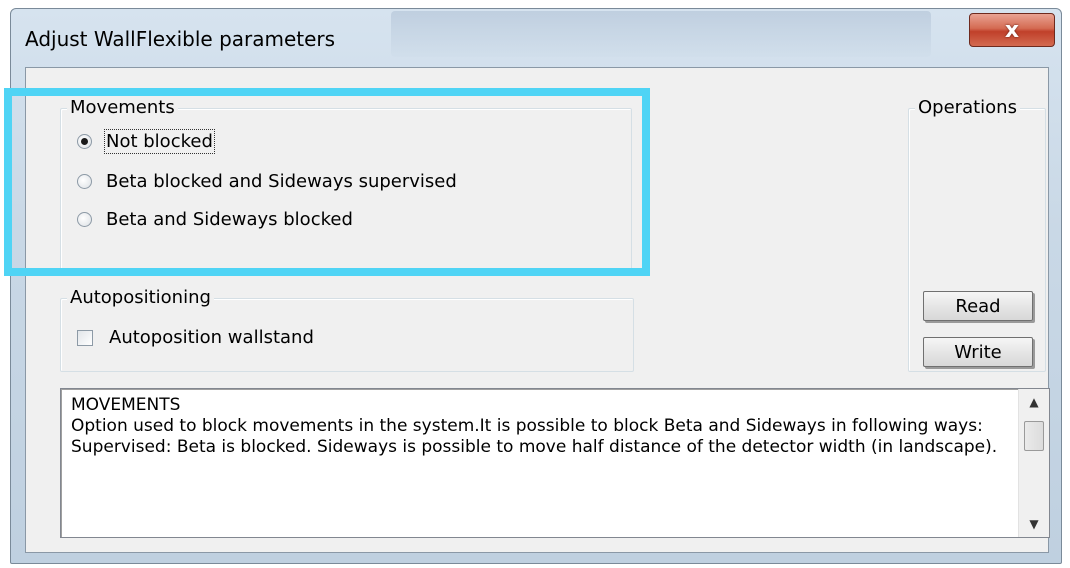 This screenshot has height=568, width=1070. Describe the element at coordinates (85, 337) in the screenshot. I see `autoposition-wallstand-checkbox` at that location.